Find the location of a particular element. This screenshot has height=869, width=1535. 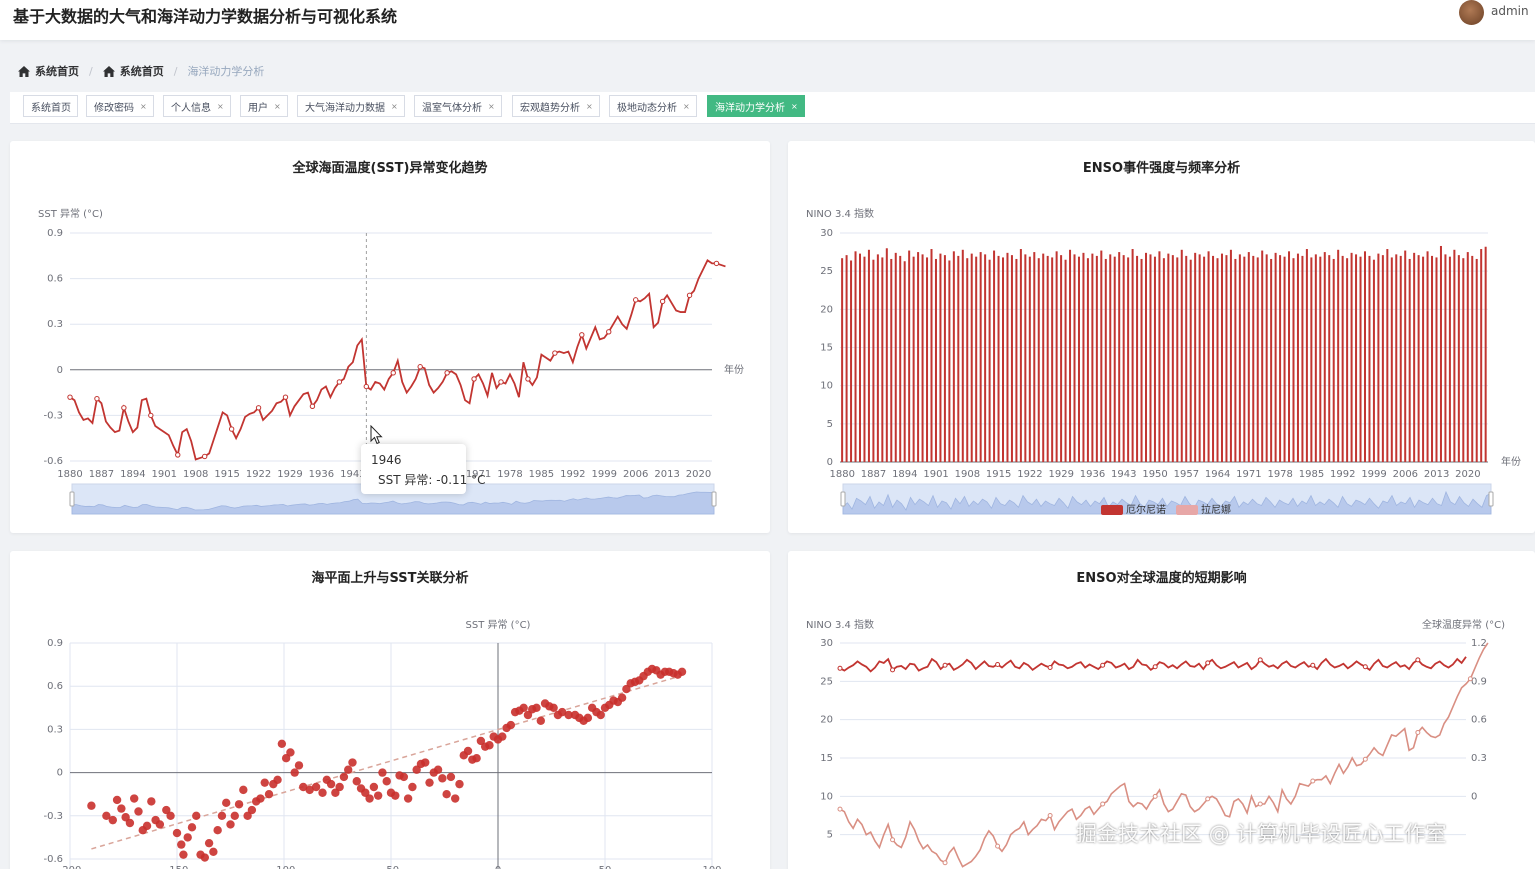

tag-users: 用户 × is located at coordinates (264, 106).